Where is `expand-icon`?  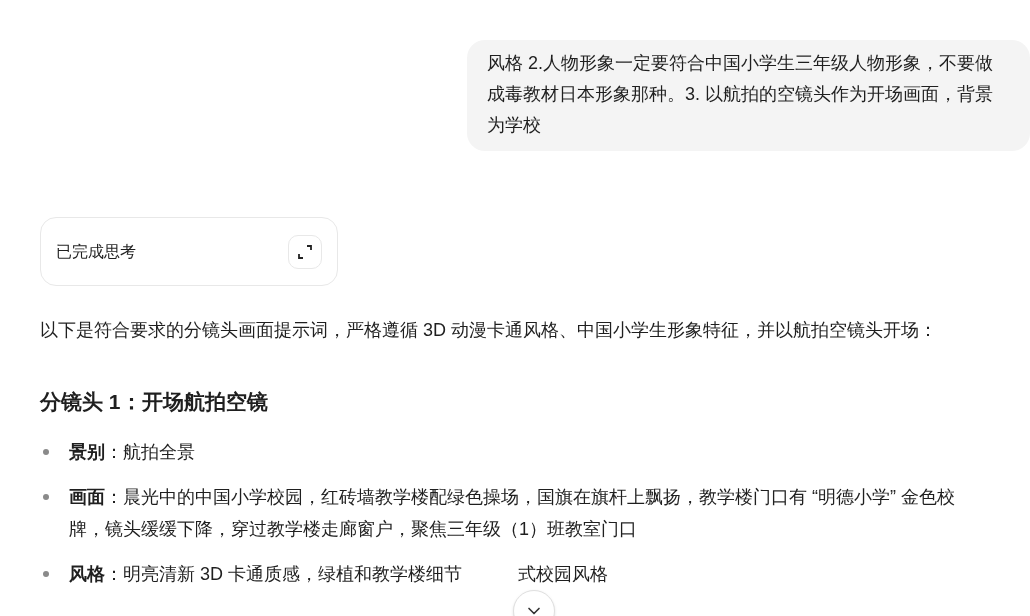
expand-icon is located at coordinates (305, 251).